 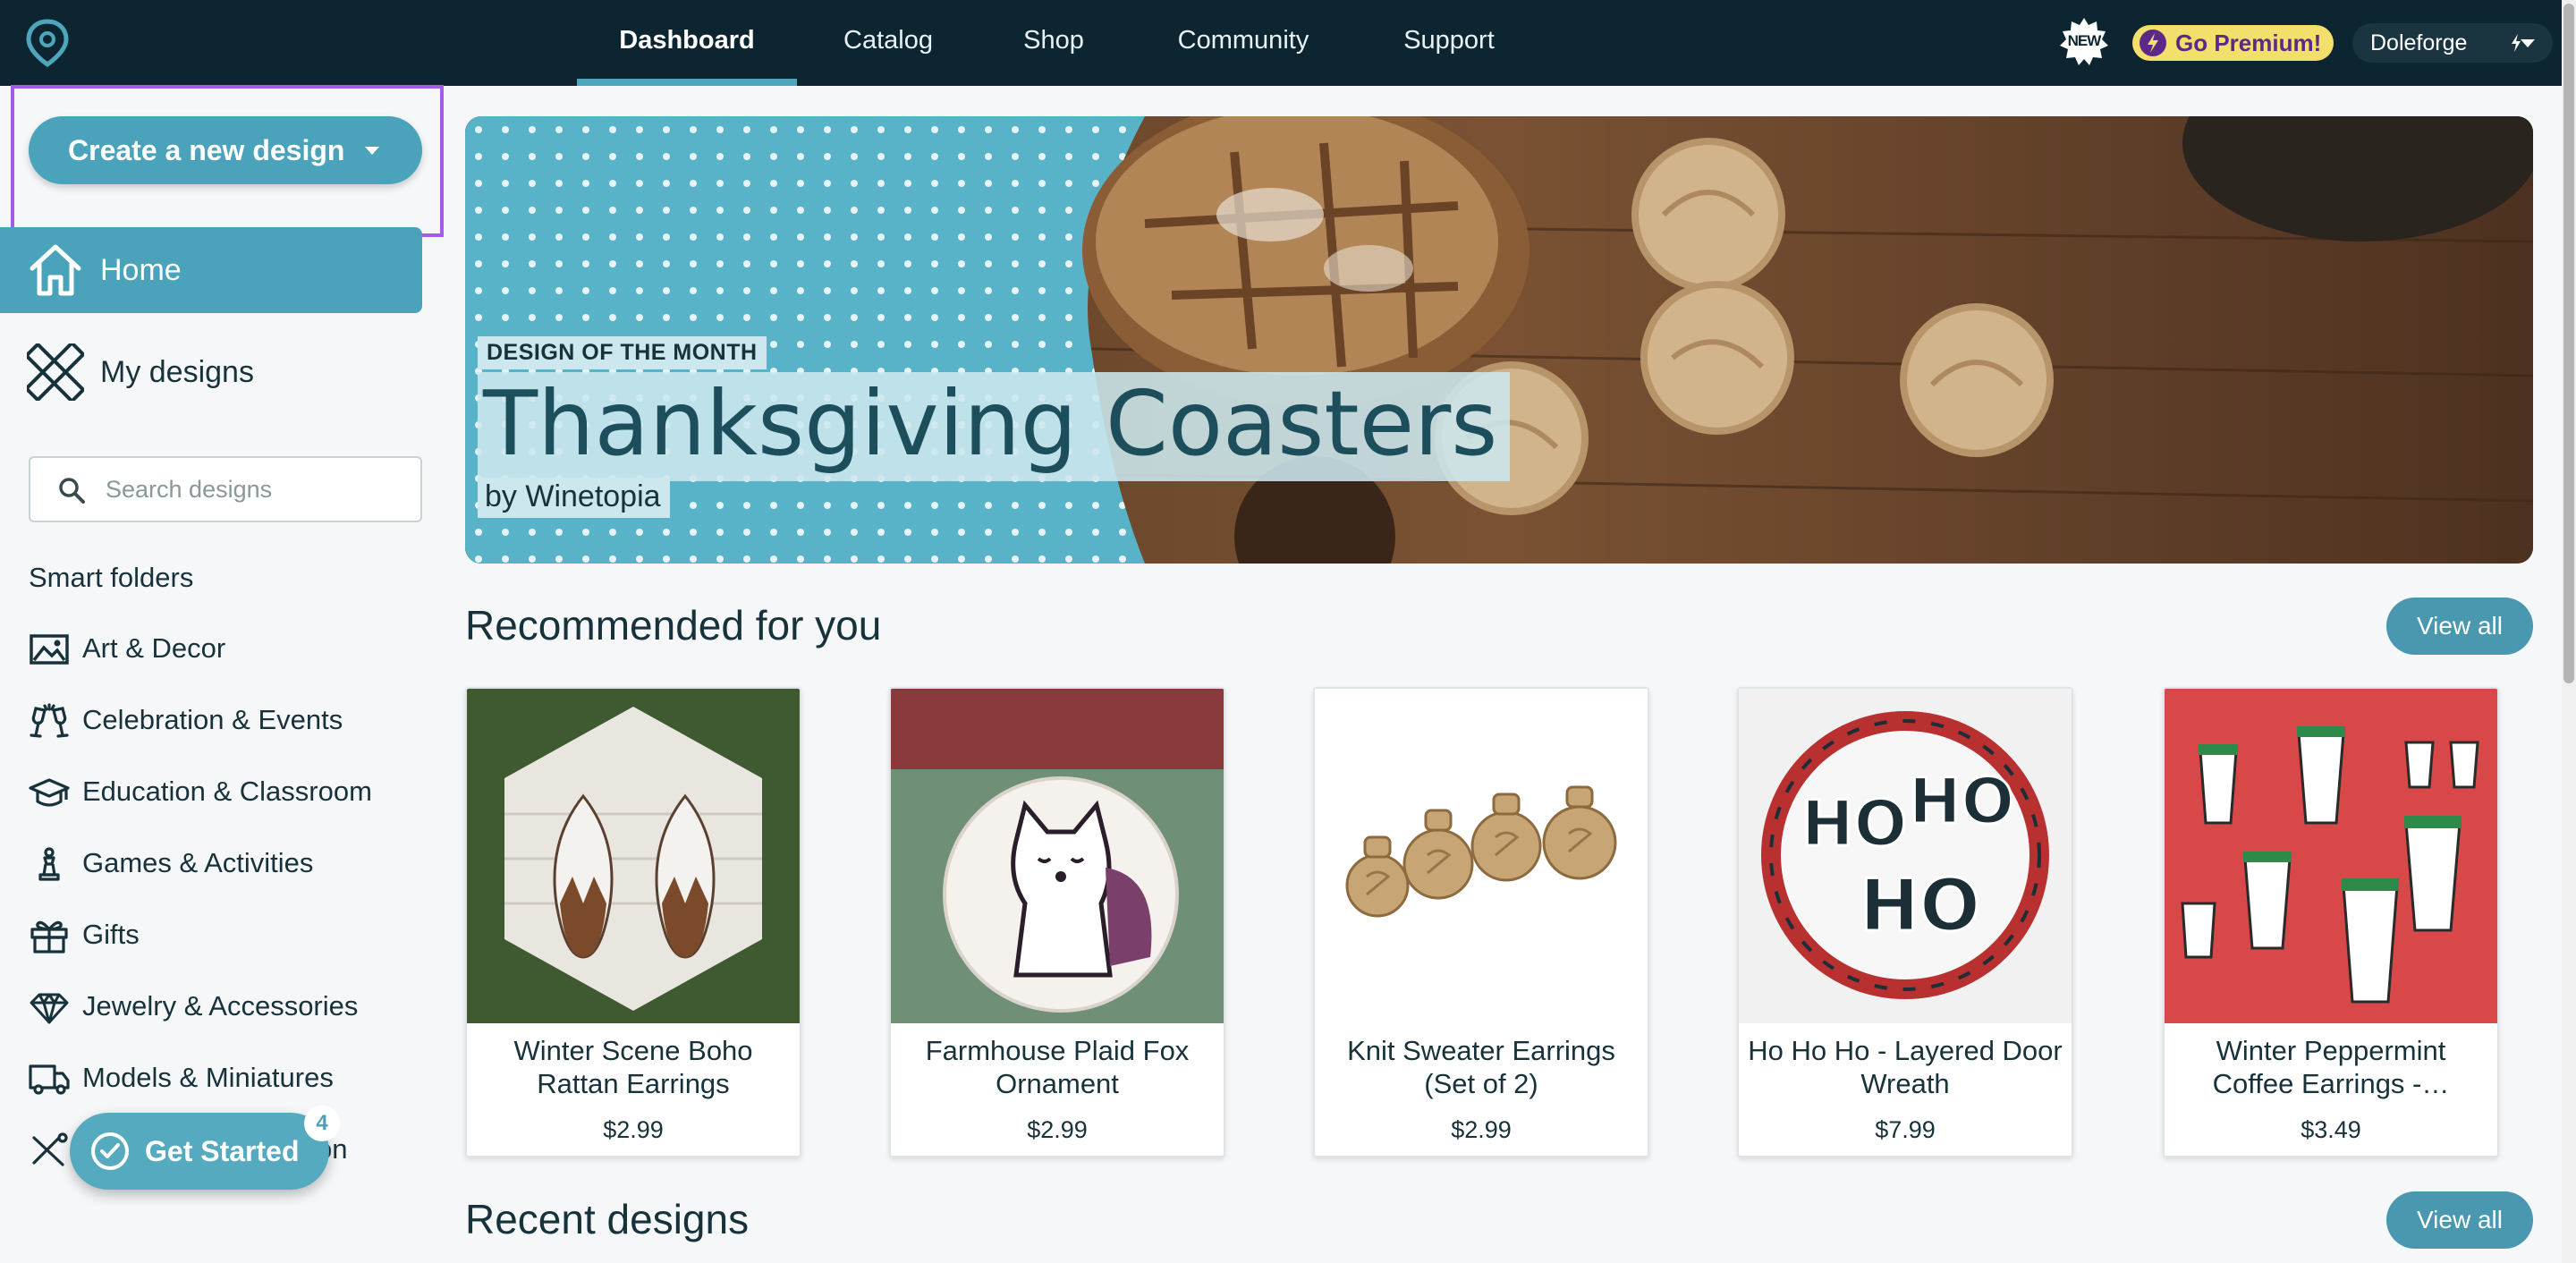 I want to click on champagne-icon, so click(x=49, y=720).